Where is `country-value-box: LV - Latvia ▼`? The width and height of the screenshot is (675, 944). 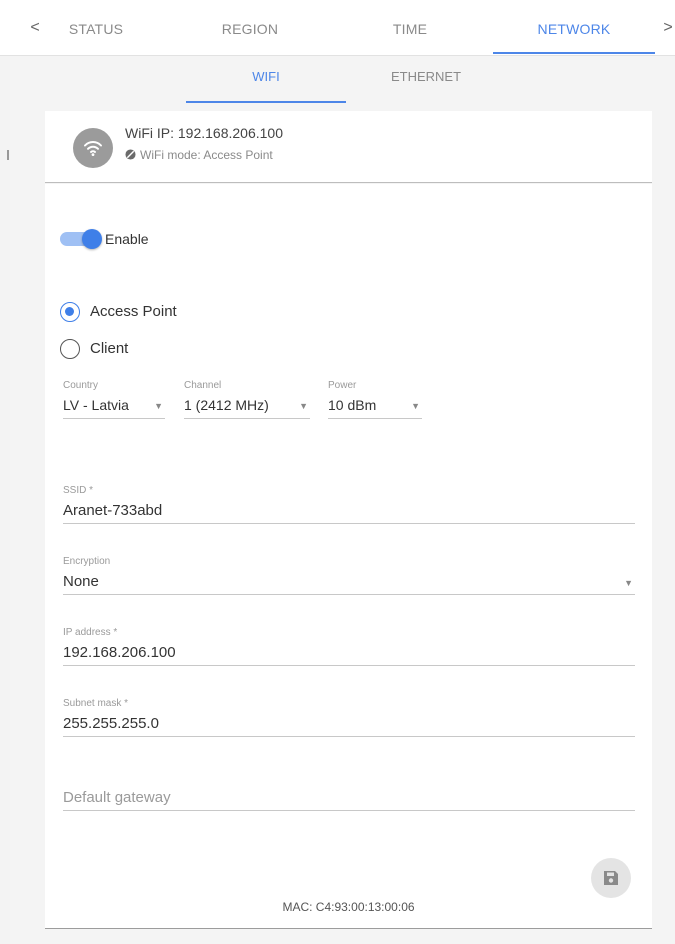 country-value-box: LV - Latvia ▼ is located at coordinates (114, 408).